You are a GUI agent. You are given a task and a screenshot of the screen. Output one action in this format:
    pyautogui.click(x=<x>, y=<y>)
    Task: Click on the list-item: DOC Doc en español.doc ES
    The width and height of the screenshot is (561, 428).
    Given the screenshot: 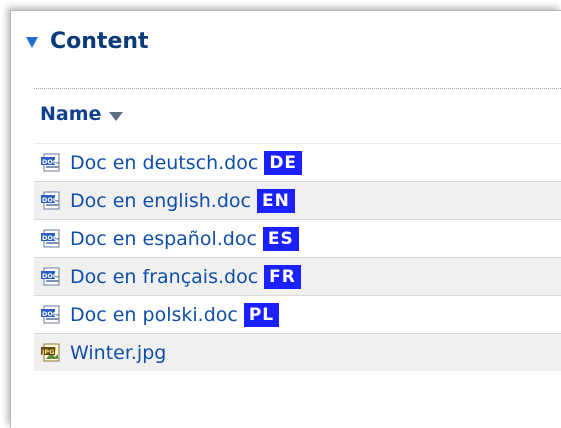 What is the action you would take?
    pyautogui.click(x=297, y=238)
    